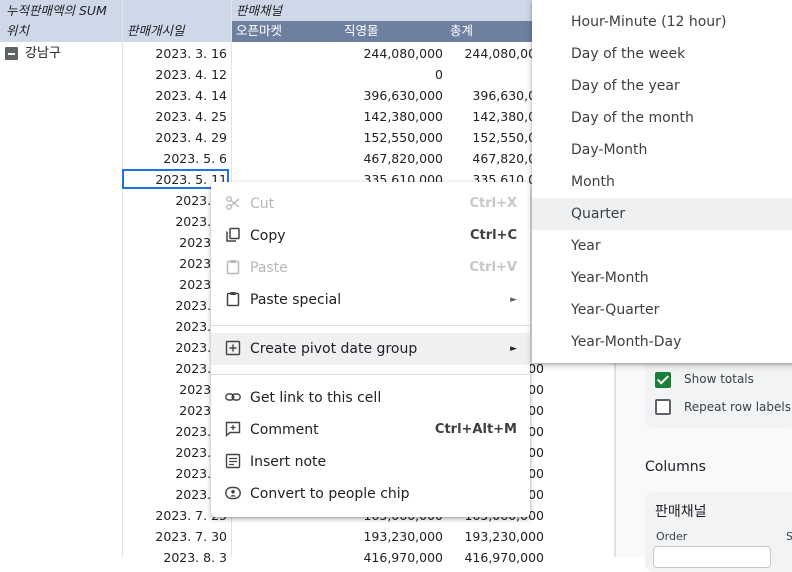 Image resolution: width=792 pixels, height=572 pixels. Describe the element at coordinates (494, 95) in the screenshot. I see `pivot-total-value-cell: 396,630,00` at that location.